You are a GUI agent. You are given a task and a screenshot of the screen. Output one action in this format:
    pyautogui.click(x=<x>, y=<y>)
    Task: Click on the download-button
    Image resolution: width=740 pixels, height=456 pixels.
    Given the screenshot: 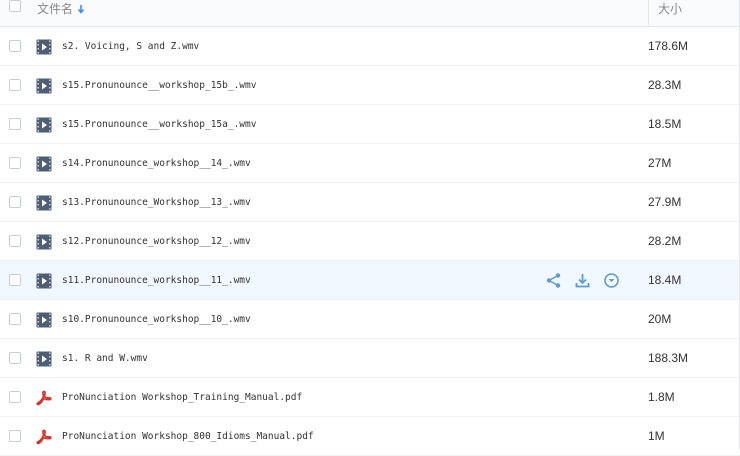 What is the action you would take?
    pyautogui.click(x=582, y=280)
    